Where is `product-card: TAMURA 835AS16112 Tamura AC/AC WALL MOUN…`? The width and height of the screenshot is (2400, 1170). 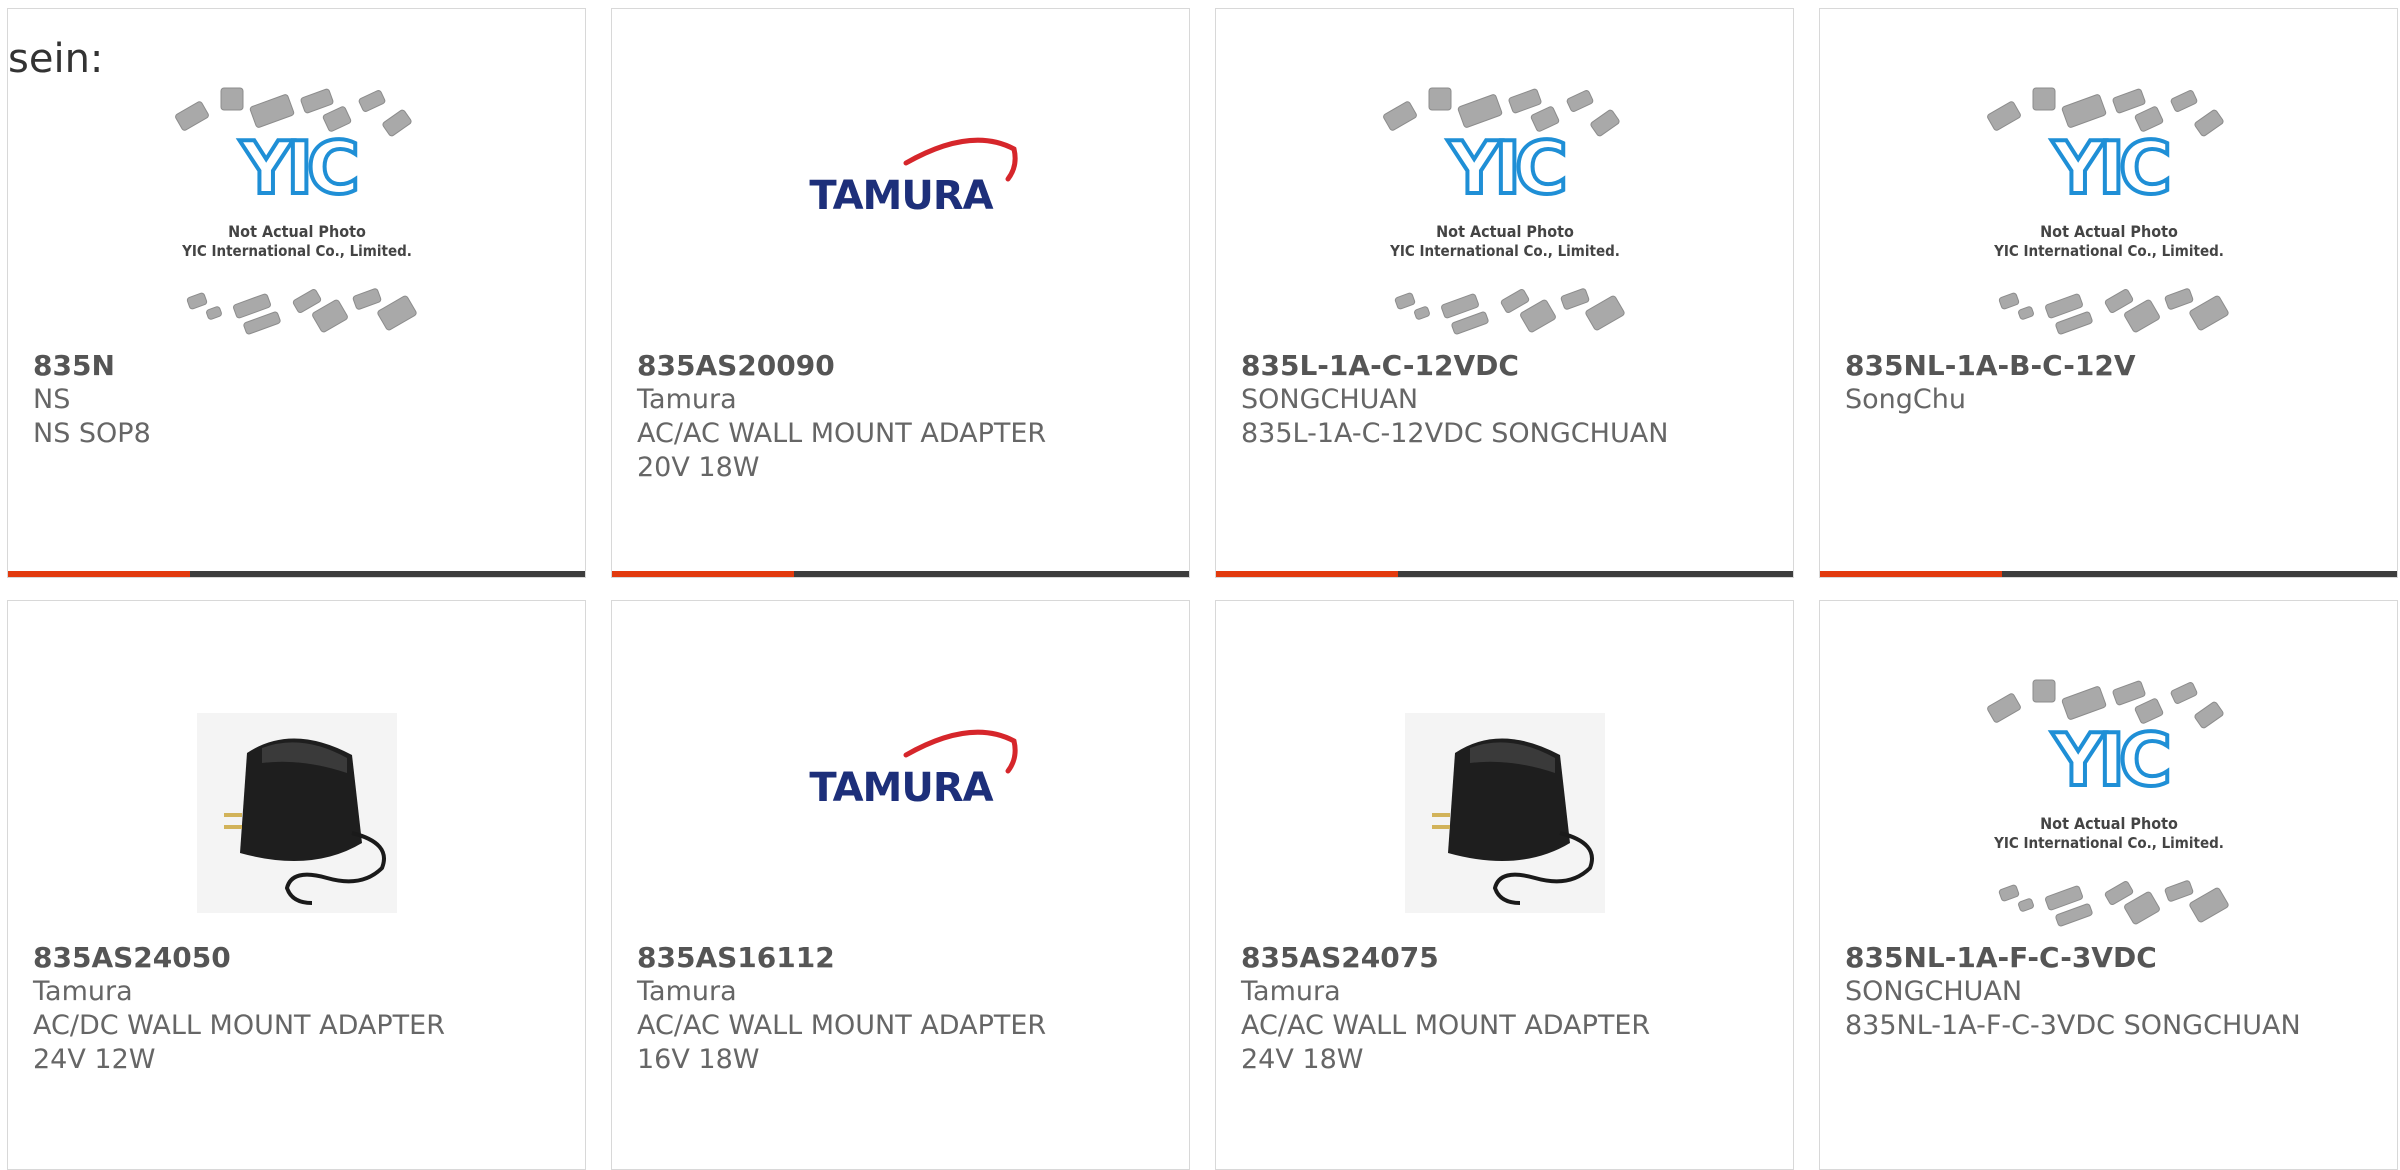
product-card: TAMURA 835AS16112 Tamura AC/AC WALL MOUN… is located at coordinates (900, 885).